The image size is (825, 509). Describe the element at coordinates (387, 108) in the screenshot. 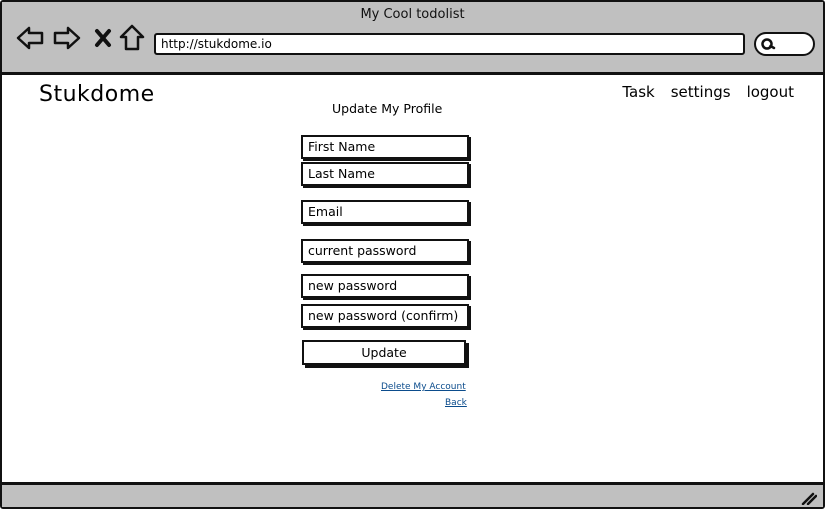

I see `page-title: Update My Profile` at that location.